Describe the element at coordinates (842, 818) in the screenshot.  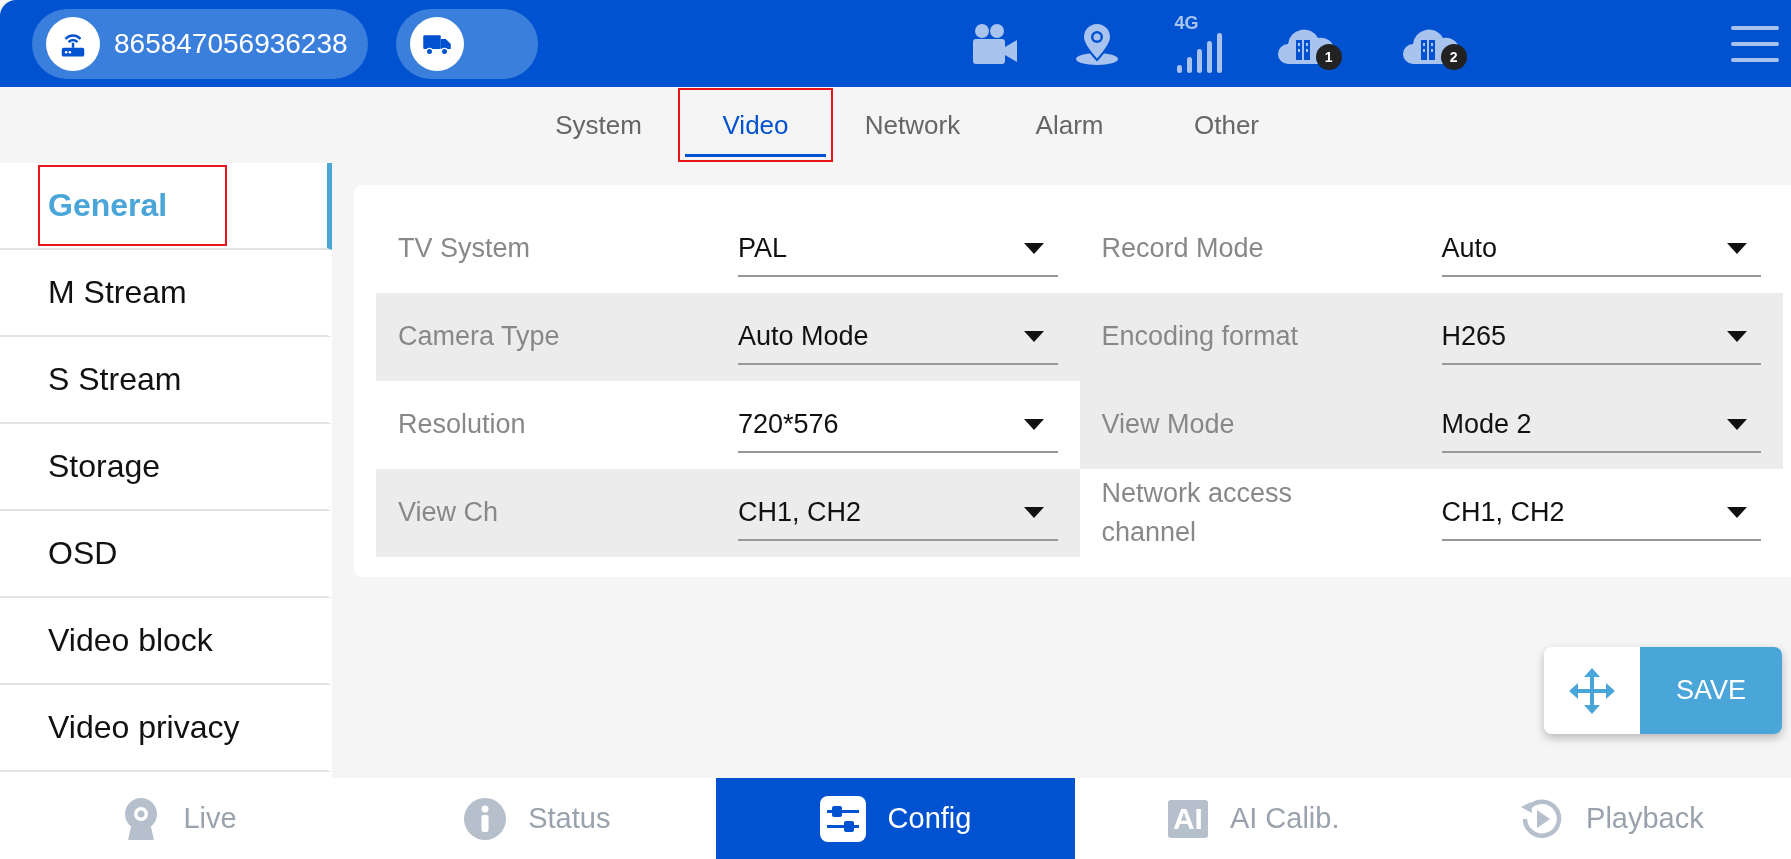
I see `sliders-icon` at that location.